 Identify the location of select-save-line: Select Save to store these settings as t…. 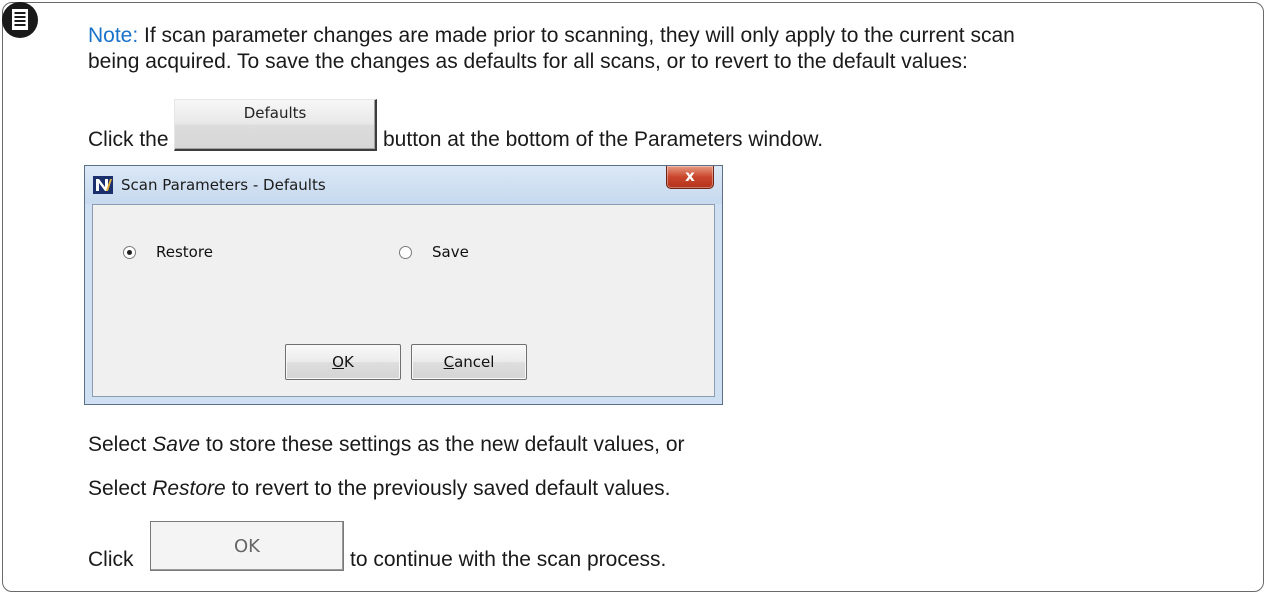
(386, 445).